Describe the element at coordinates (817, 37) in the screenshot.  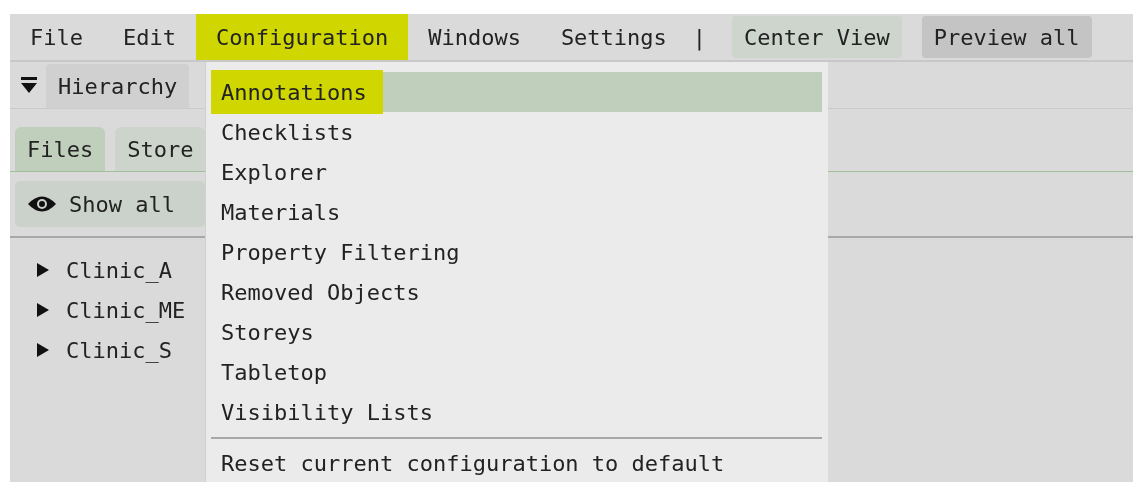
I see `center-view-button: Center View` at that location.